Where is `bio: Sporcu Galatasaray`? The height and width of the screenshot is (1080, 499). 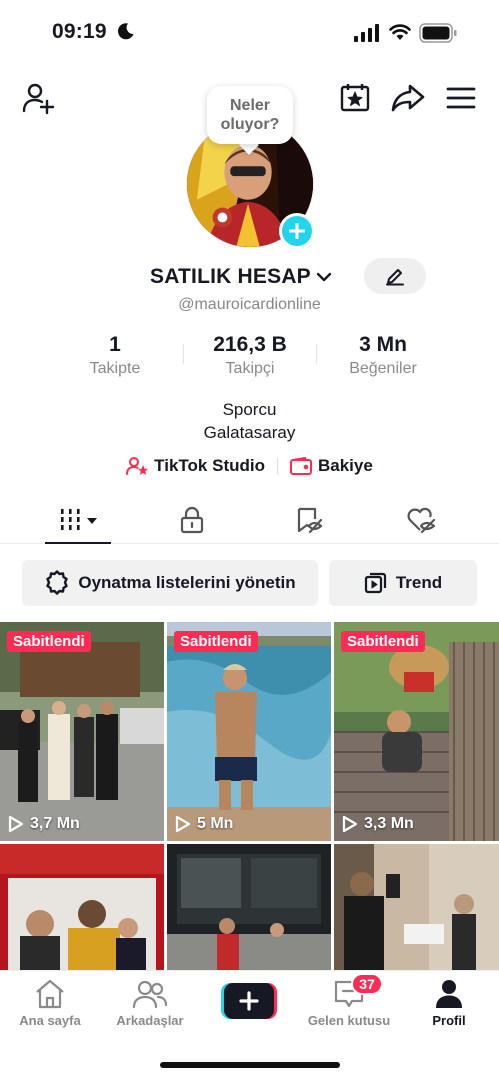 bio: Sporcu Galatasaray is located at coordinates (249, 421).